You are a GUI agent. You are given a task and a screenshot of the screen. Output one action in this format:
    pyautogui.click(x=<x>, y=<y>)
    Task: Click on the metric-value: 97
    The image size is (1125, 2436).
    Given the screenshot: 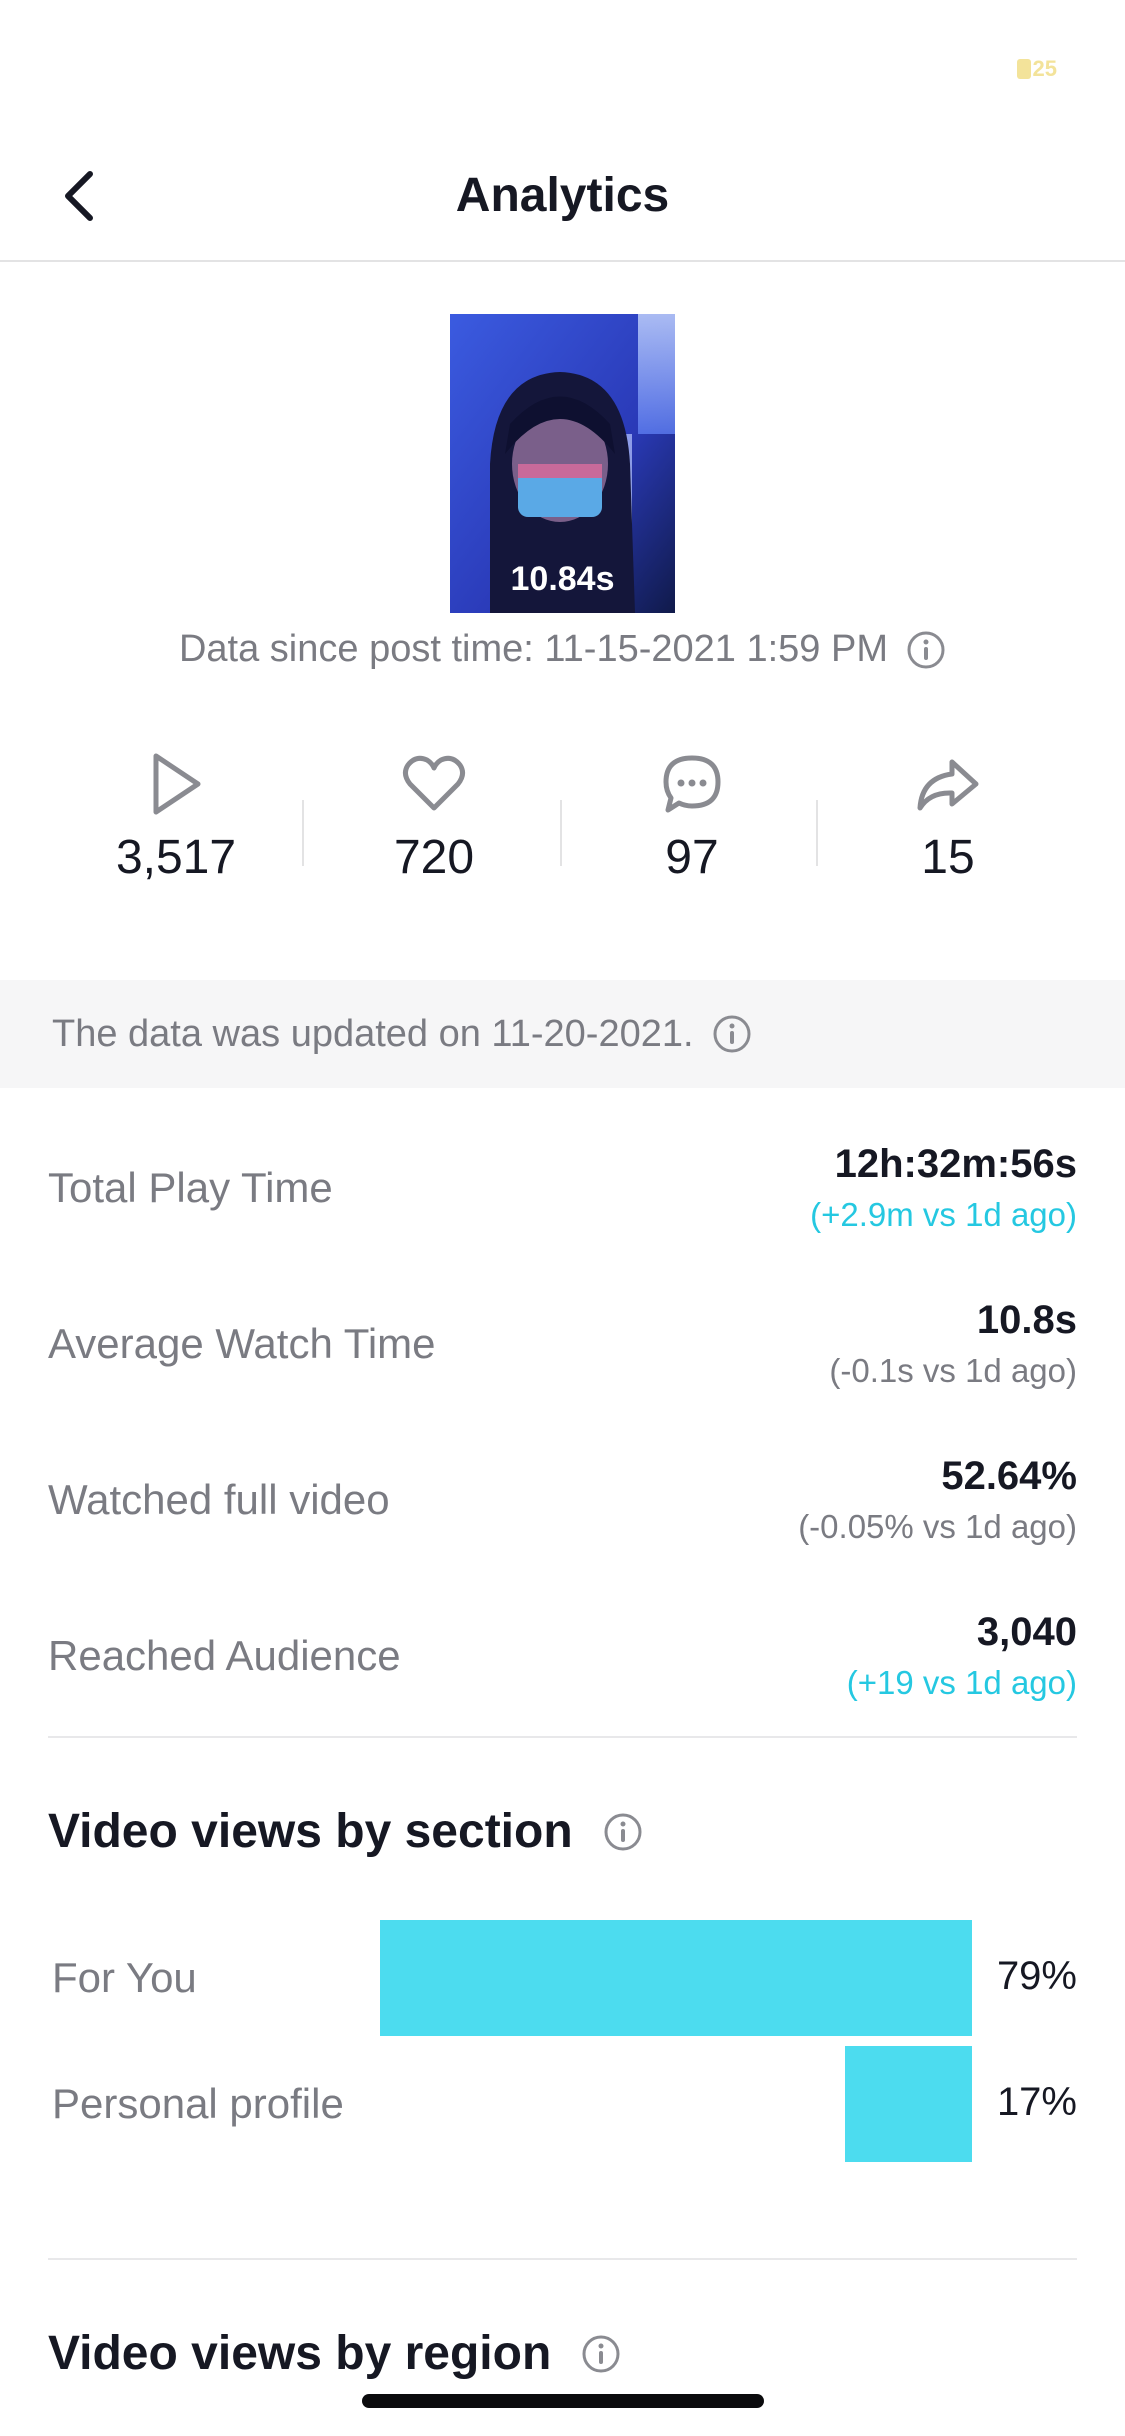 What is the action you would take?
    pyautogui.click(x=692, y=857)
    